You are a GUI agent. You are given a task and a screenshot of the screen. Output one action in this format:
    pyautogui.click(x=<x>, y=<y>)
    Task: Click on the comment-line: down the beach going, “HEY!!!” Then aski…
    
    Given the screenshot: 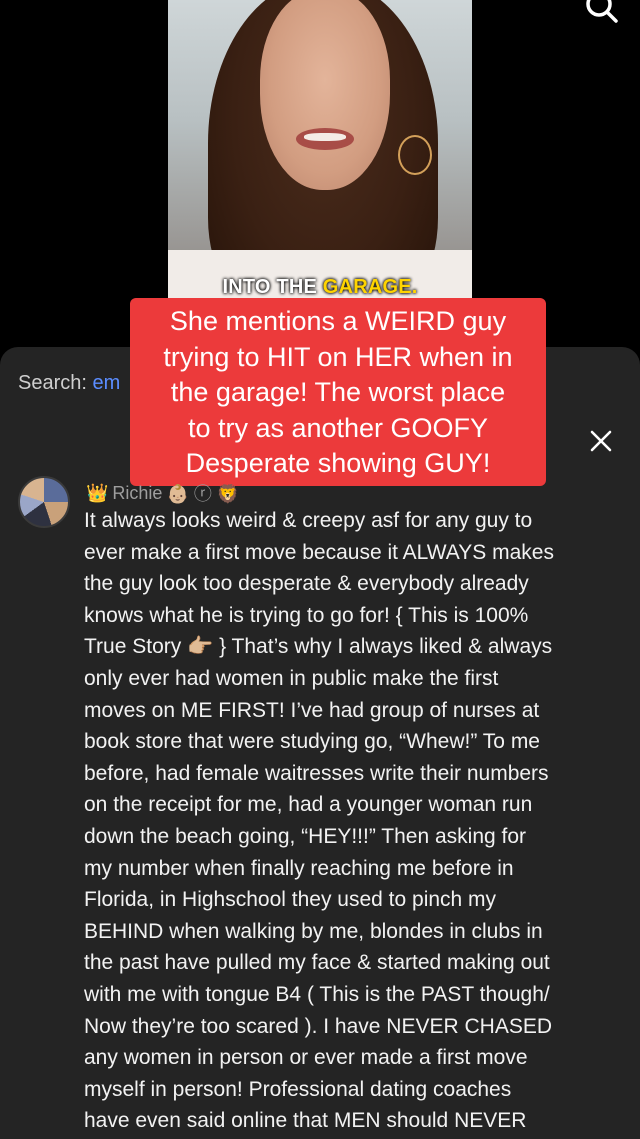 What is the action you would take?
    pyautogui.click(x=305, y=836)
    